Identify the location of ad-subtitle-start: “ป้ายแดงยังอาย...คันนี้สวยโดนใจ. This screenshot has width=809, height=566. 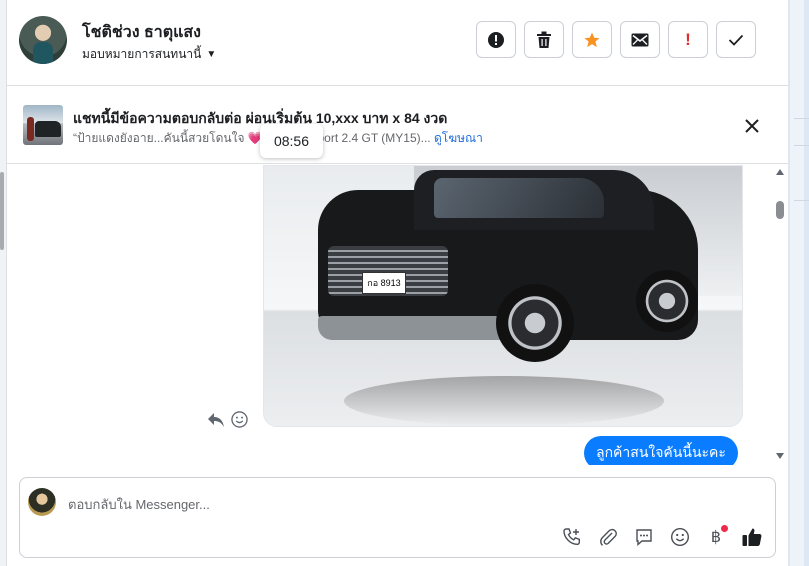
(159, 138).